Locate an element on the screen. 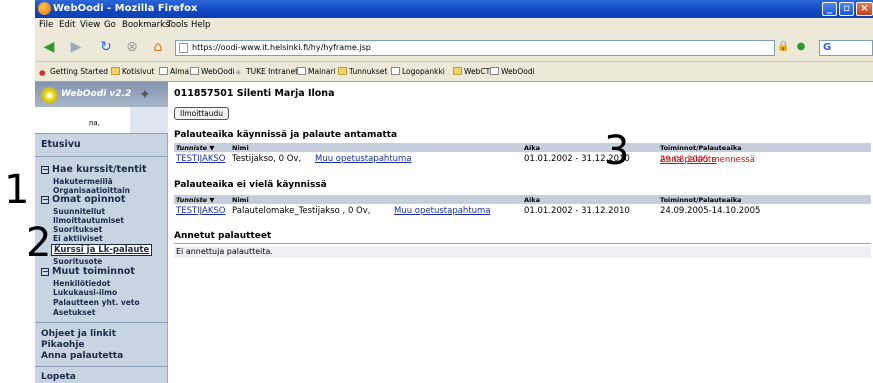  nav-ohjeet-ja-linkit: Ohjeet ja linkit is located at coordinates (78, 334).